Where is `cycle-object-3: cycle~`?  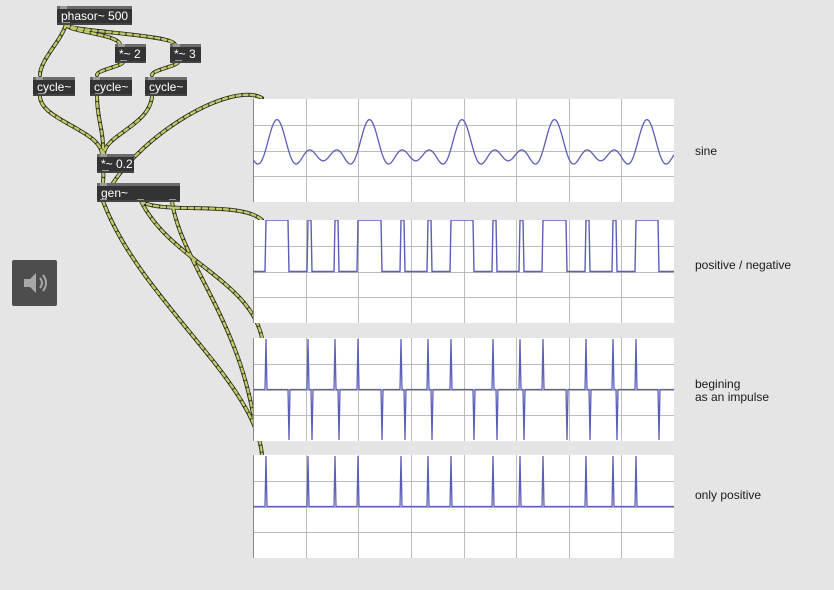 cycle-object-3: cycle~ is located at coordinates (166, 86).